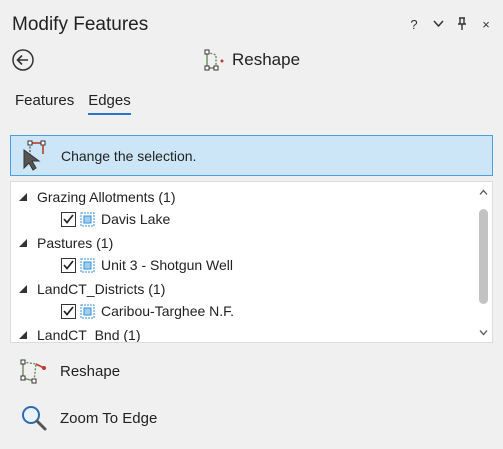  I want to click on zoom-to-edge-button: Zoom To Edge, so click(88, 418).